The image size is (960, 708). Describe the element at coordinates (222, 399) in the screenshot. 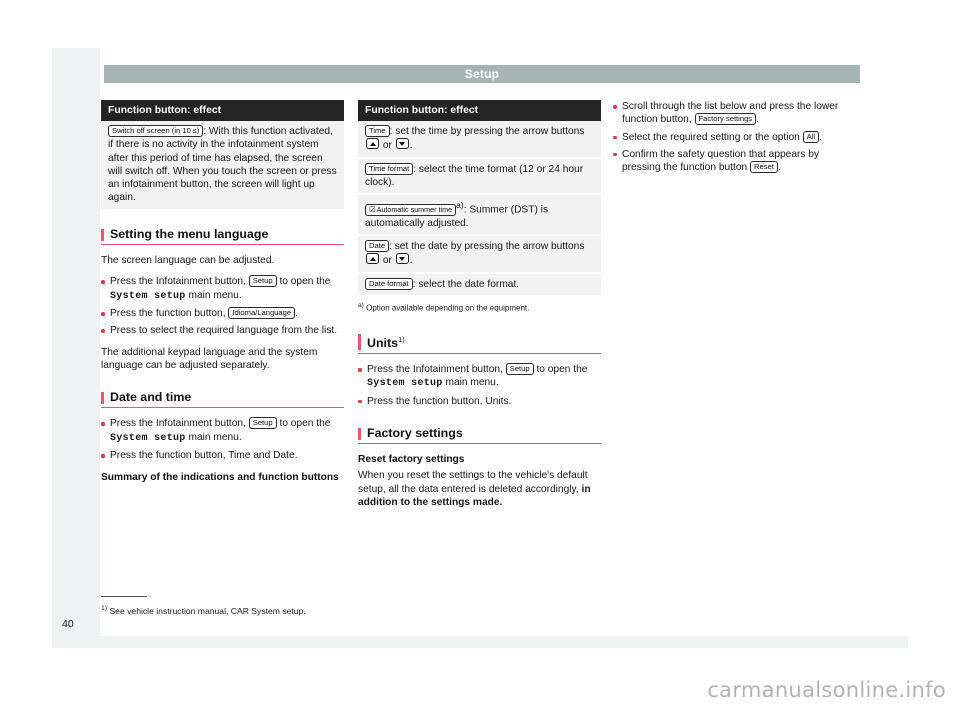

I see `heading-date-and-time: Date and time` at that location.